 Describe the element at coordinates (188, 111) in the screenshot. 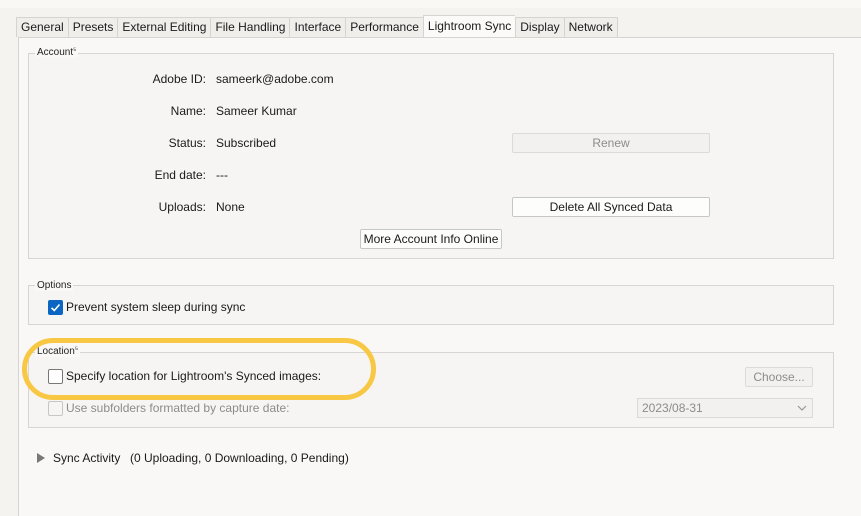

I see `name-label: Name:` at that location.